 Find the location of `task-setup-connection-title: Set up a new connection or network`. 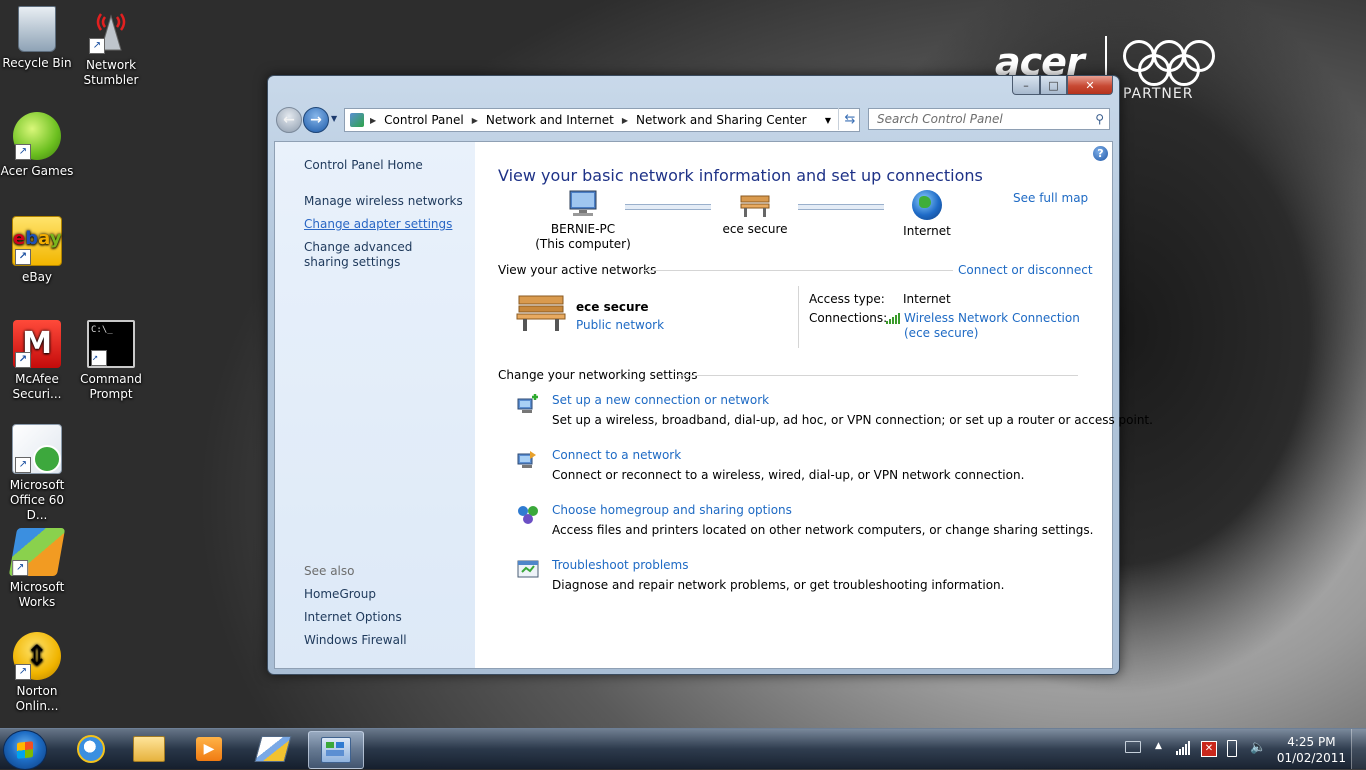

task-setup-connection-title: Set up a new connection or network is located at coordinates (660, 400).